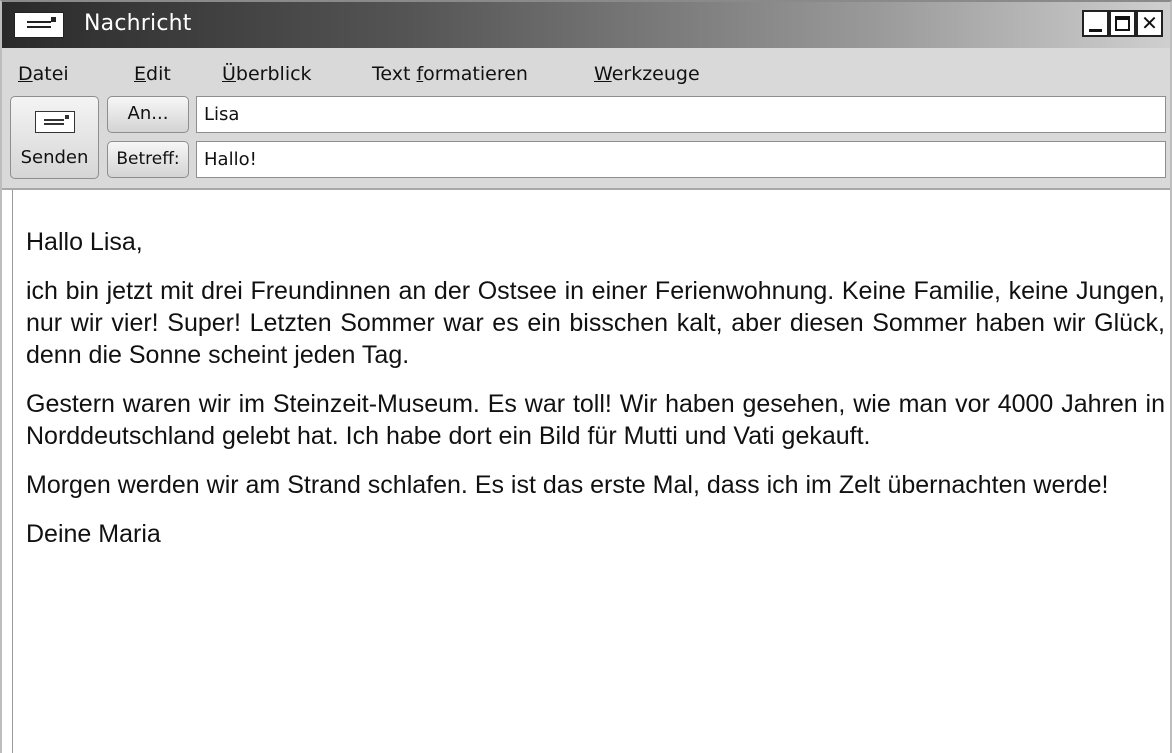  I want to click on menu-mnemonic: D, so click(25, 74).